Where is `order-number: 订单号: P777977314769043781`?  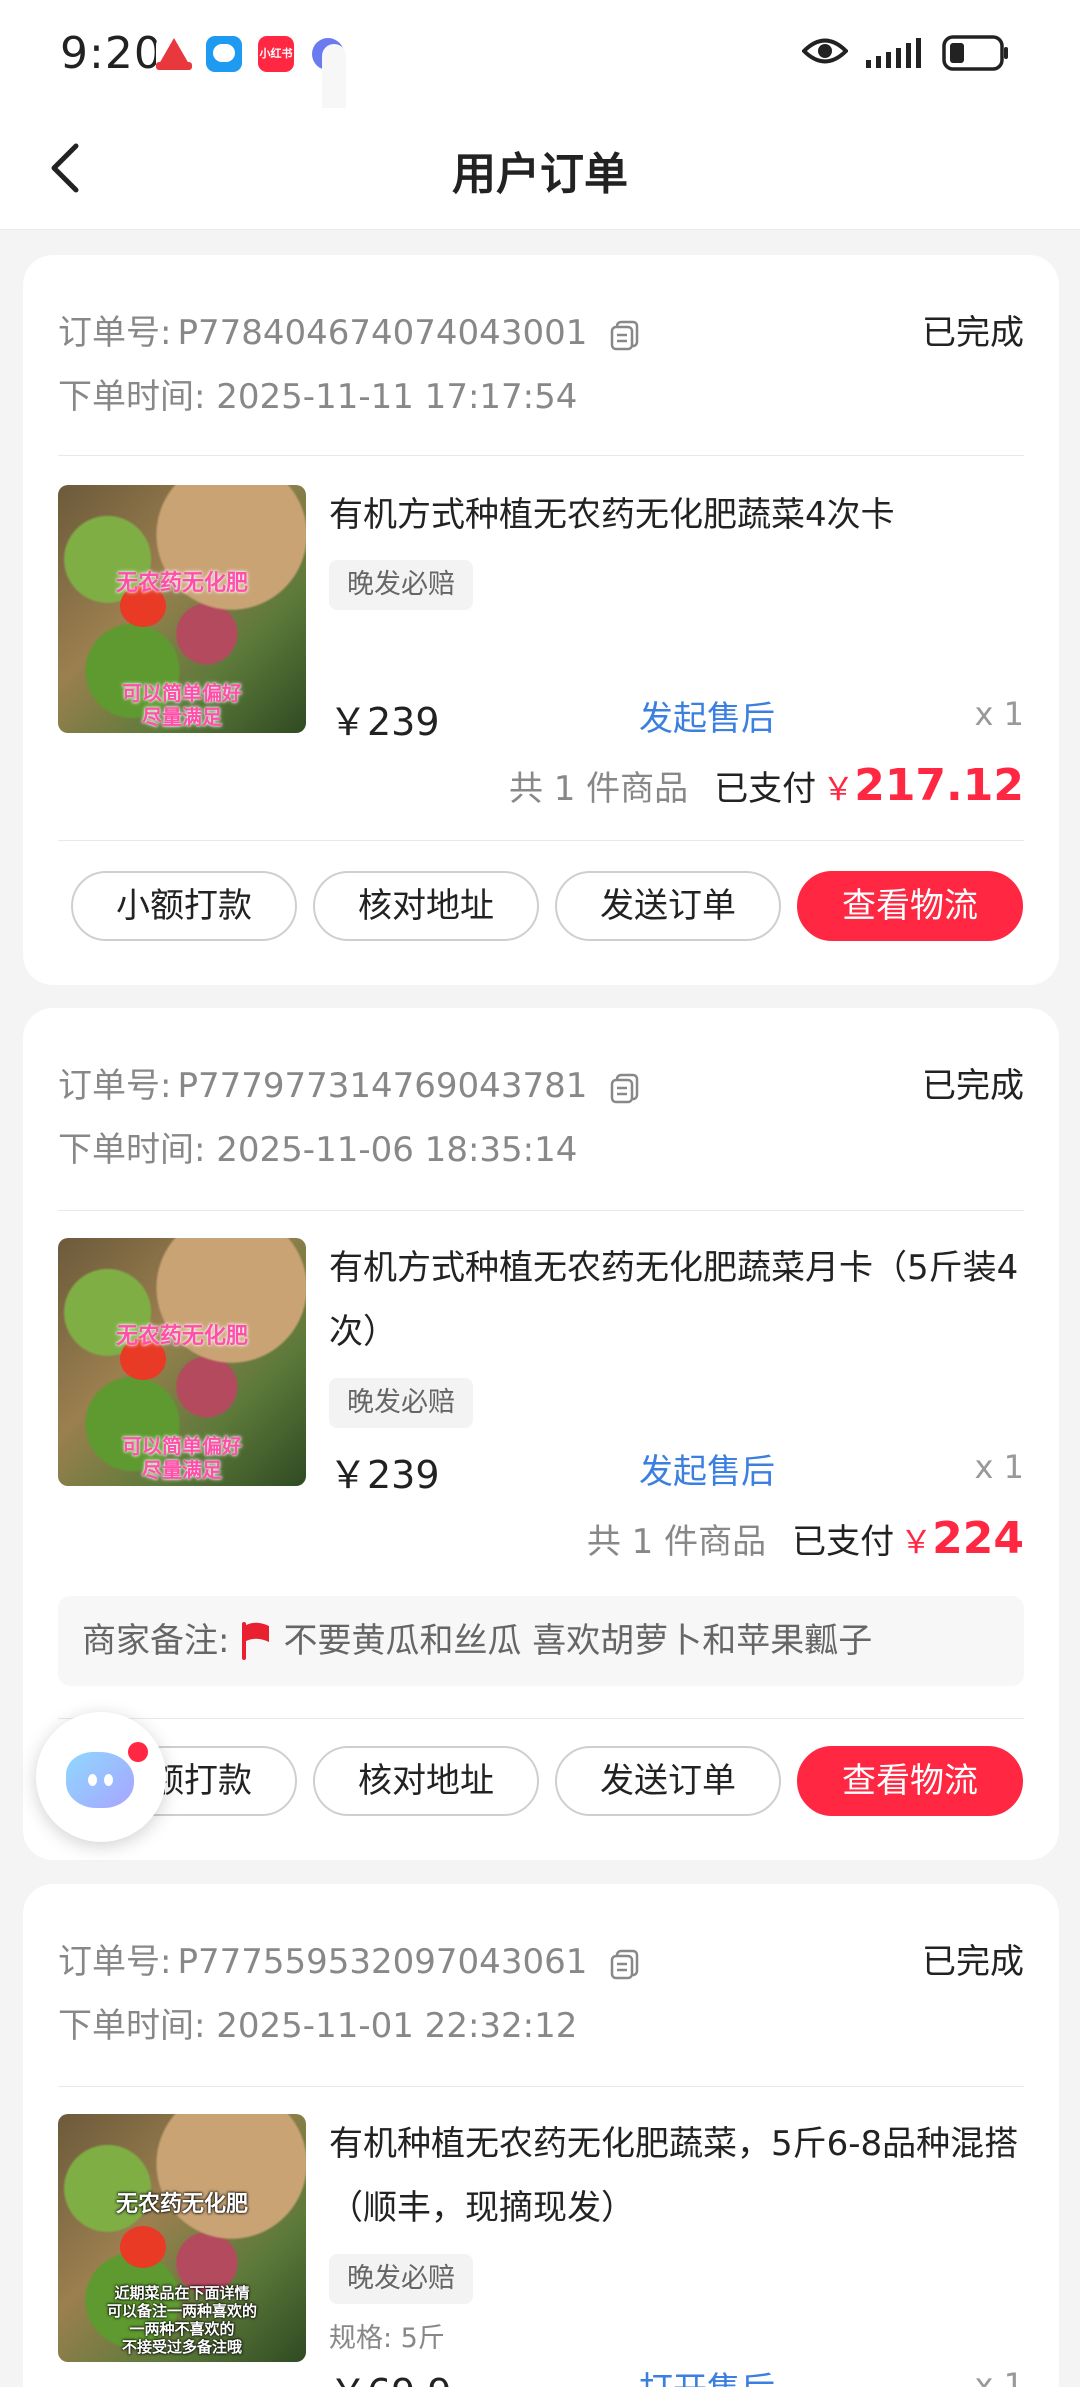 order-number: 订单号: P777977314769043781 is located at coordinates (350, 1082).